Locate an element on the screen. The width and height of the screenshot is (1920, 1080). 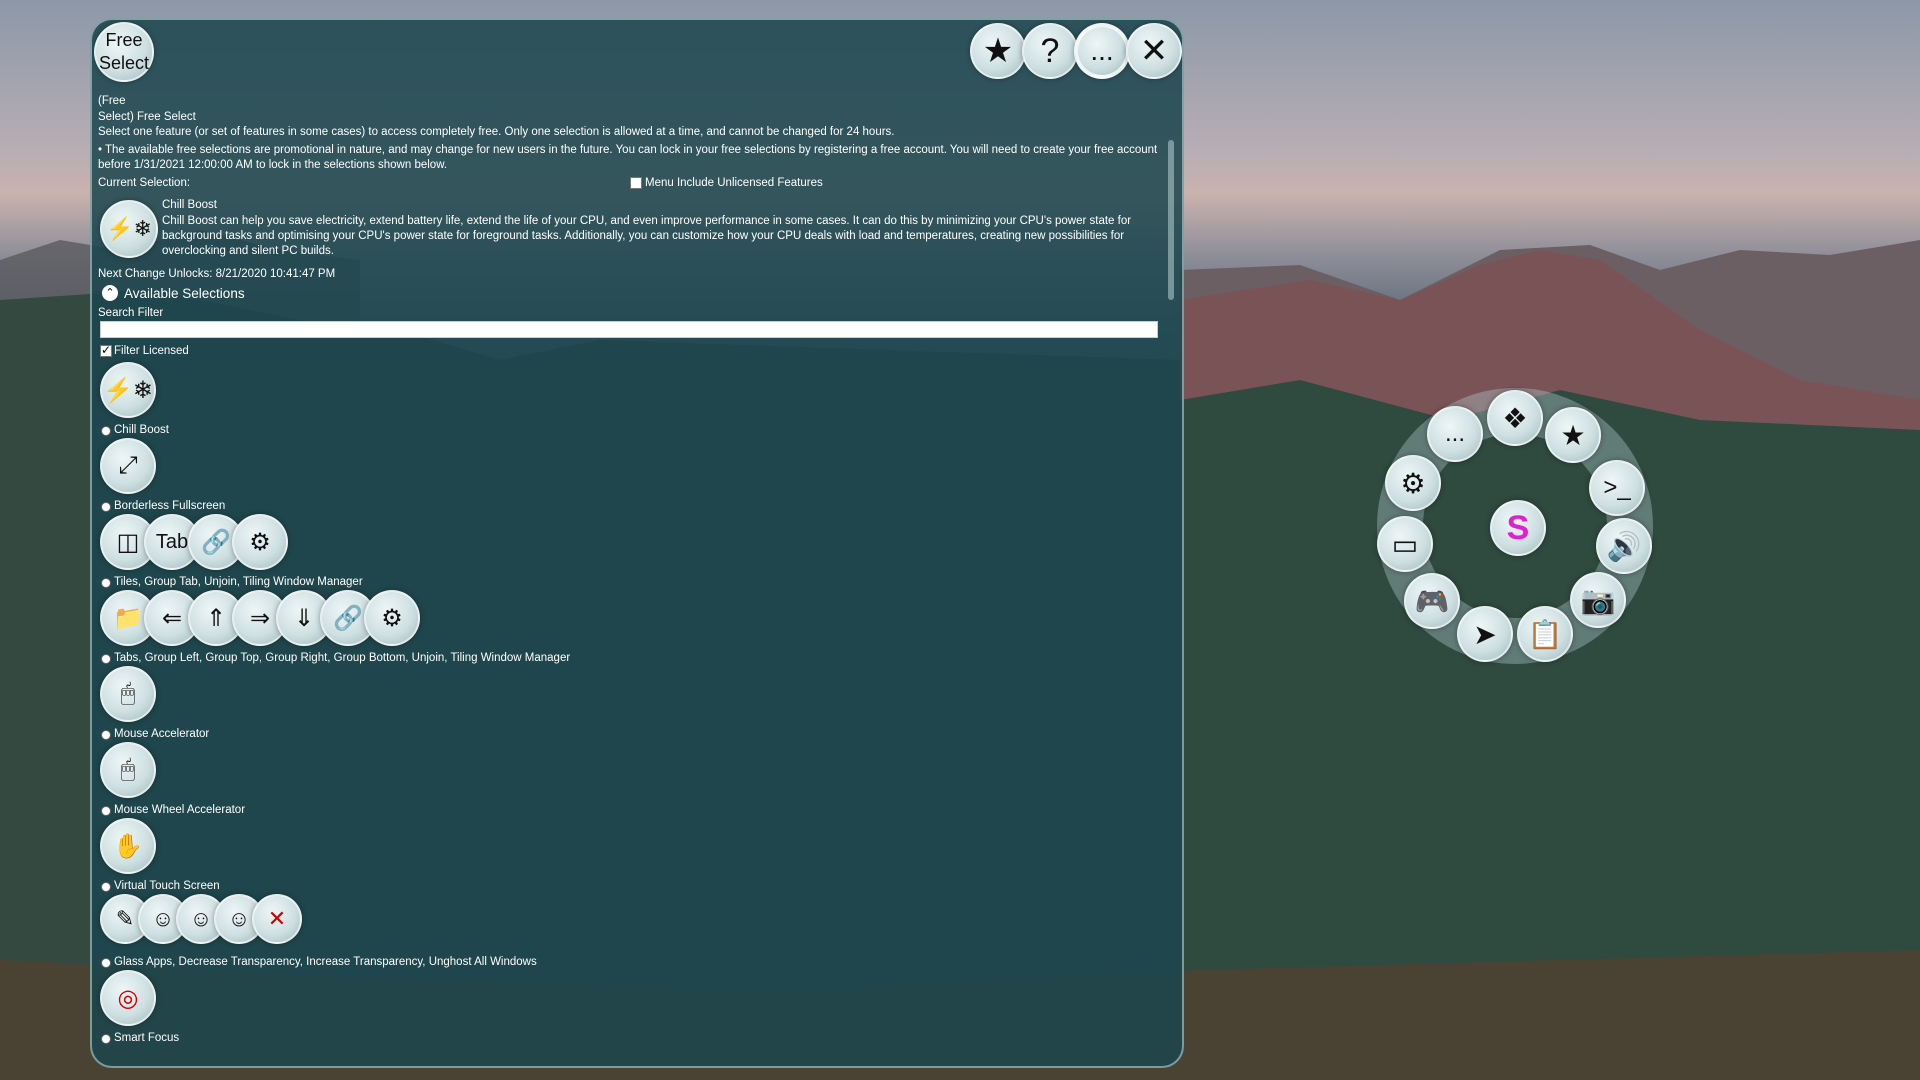
feature-icons-tabs: 📁 ⇐ ⇑ ⇒ ⇓ 🔗 ⚙ is located at coordinates (260, 618).